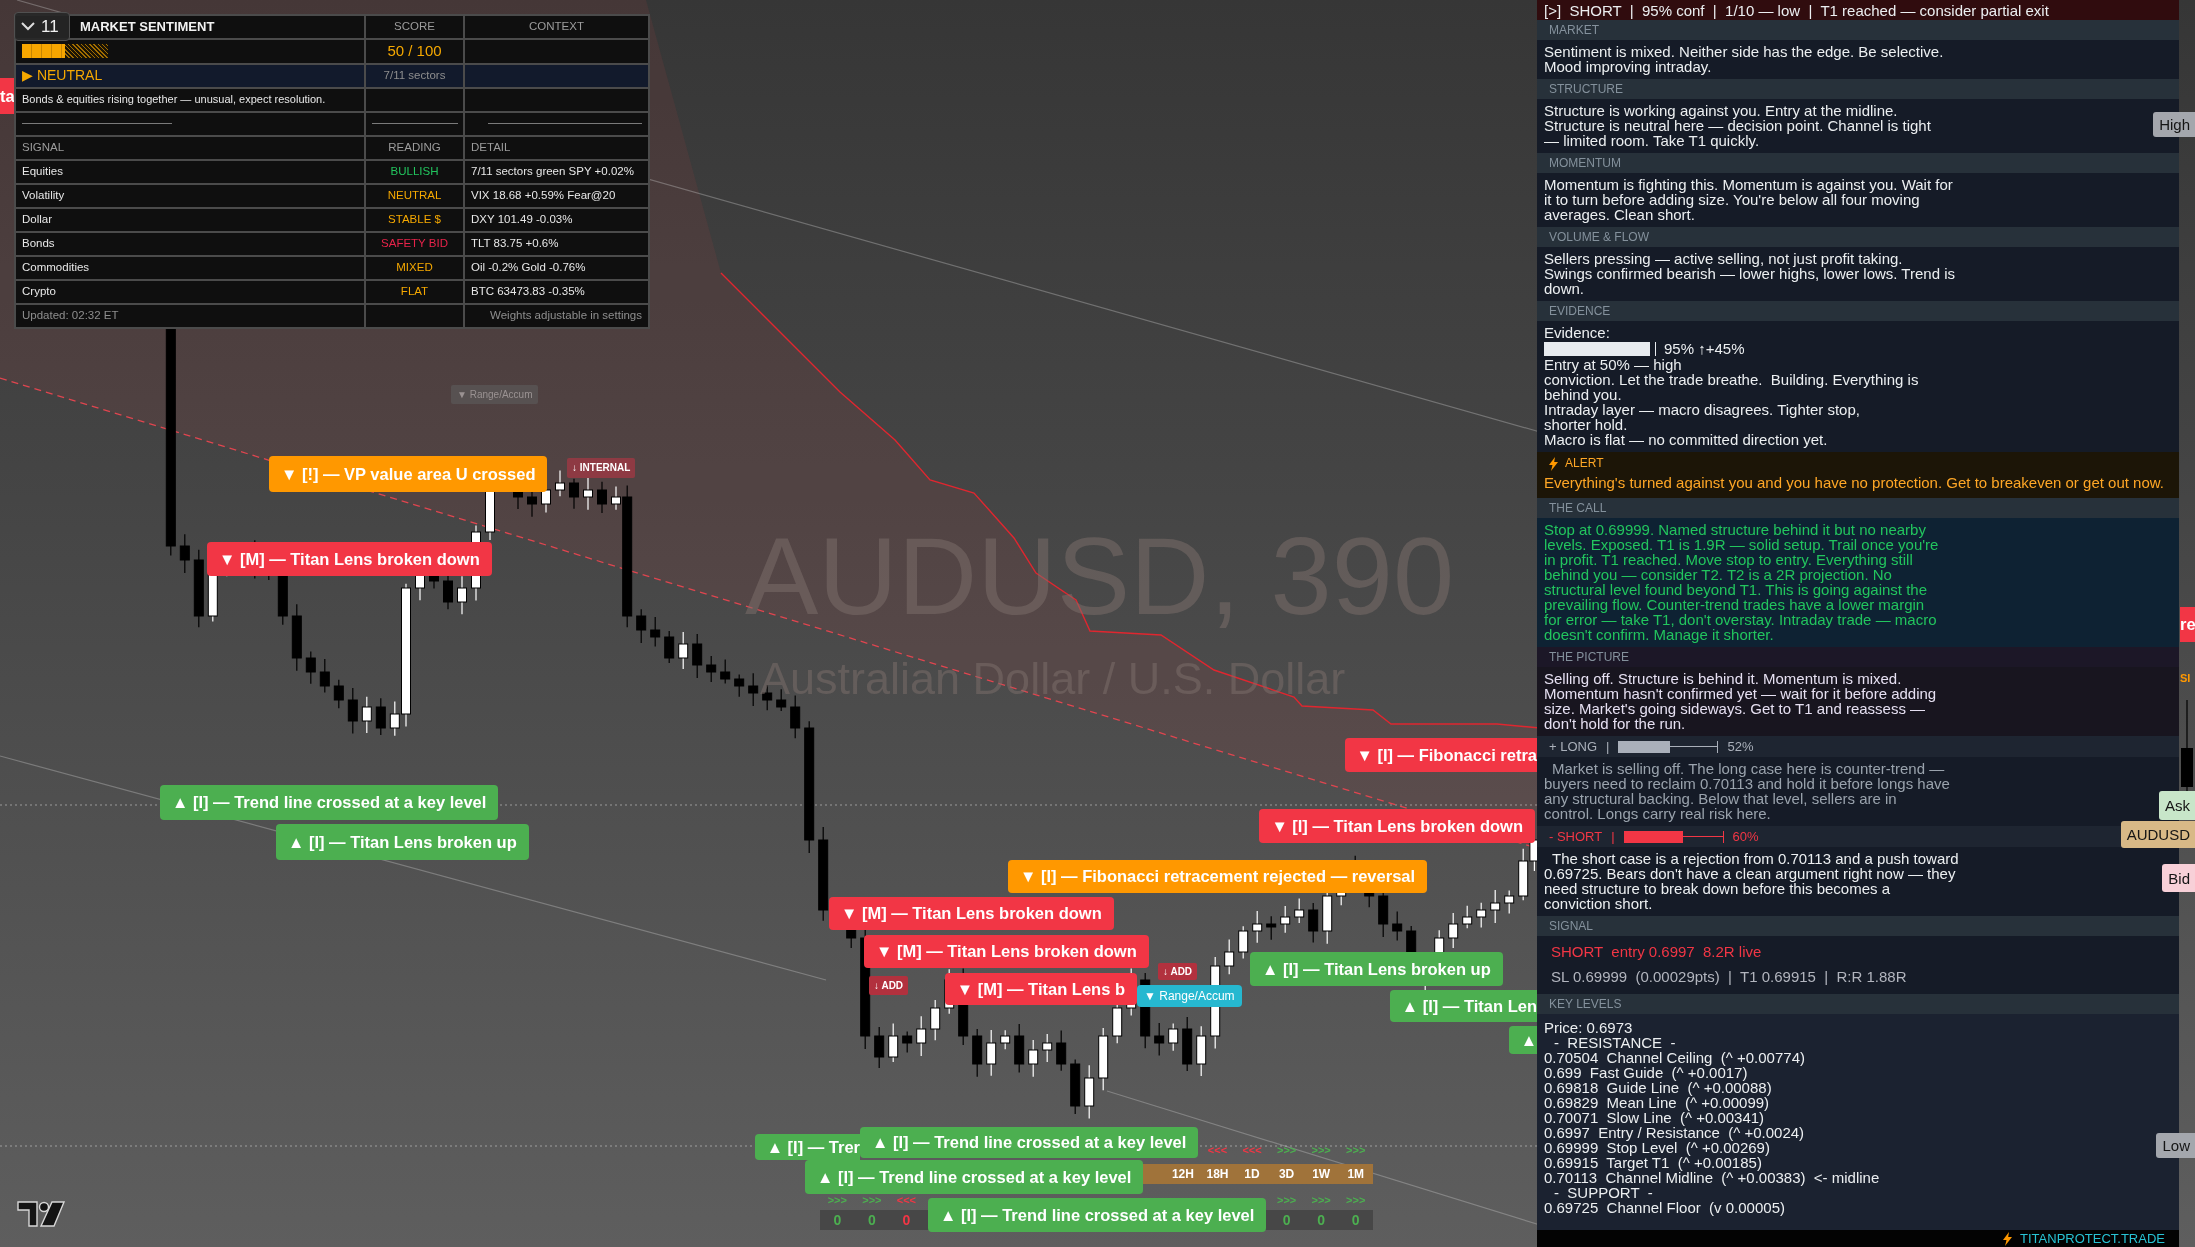  Describe the element at coordinates (1522, 1040) in the screenshot. I see `chart-label: ▲` at that location.